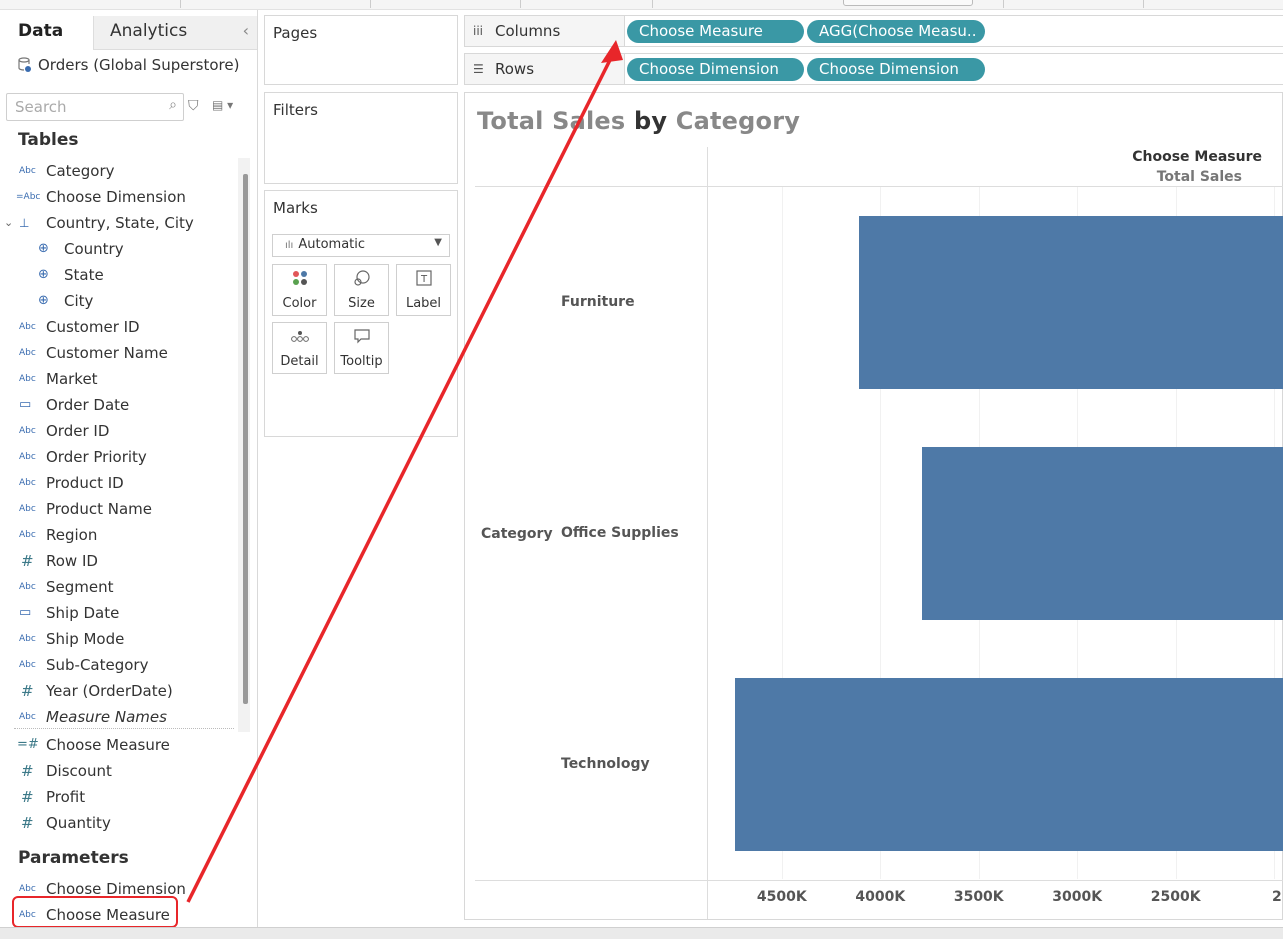 The width and height of the screenshot is (1283, 939). Describe the element at coordinates (517, 534) in the screenshot. I see `row-header-category: Category` at that location.